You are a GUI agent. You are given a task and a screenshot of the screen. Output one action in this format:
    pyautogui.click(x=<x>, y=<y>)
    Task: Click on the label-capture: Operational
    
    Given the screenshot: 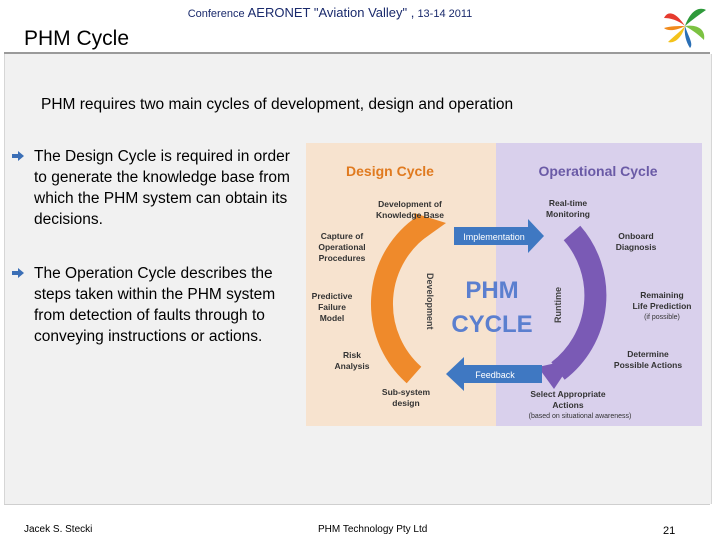 What is the action you would take?
    pyautogui.click(x=341, y=247)
    